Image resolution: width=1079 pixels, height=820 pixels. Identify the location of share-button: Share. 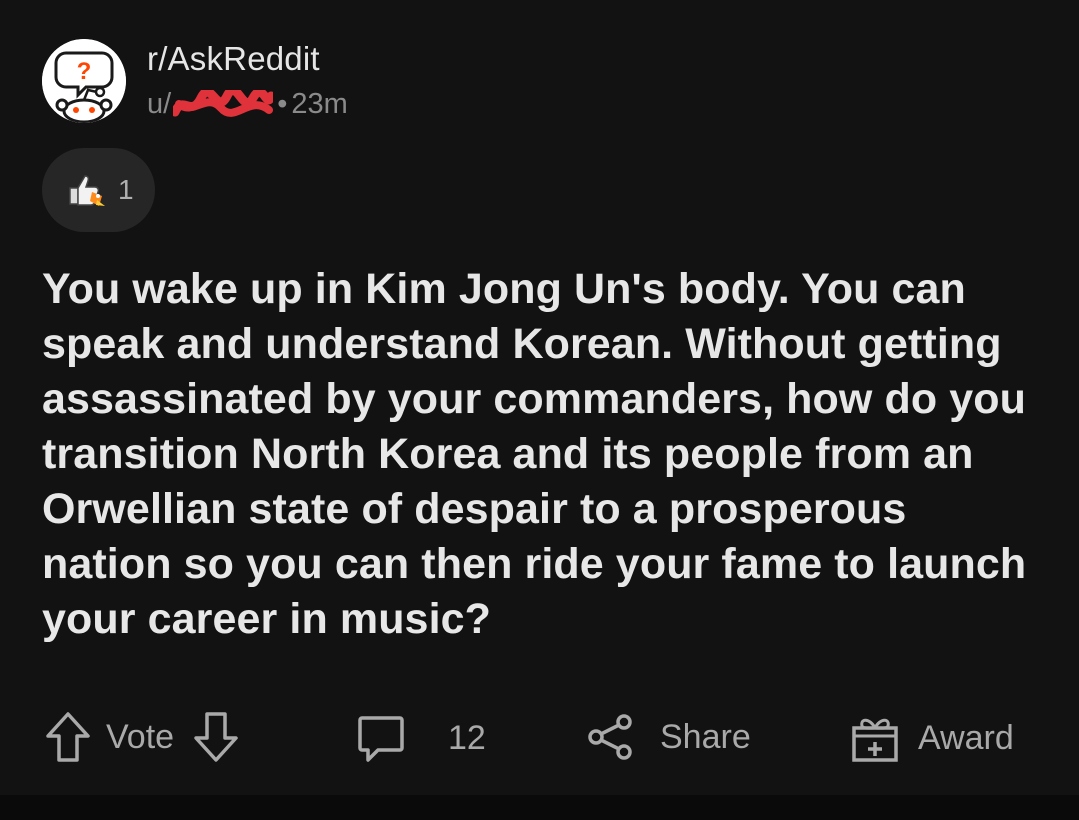
(668, 737).